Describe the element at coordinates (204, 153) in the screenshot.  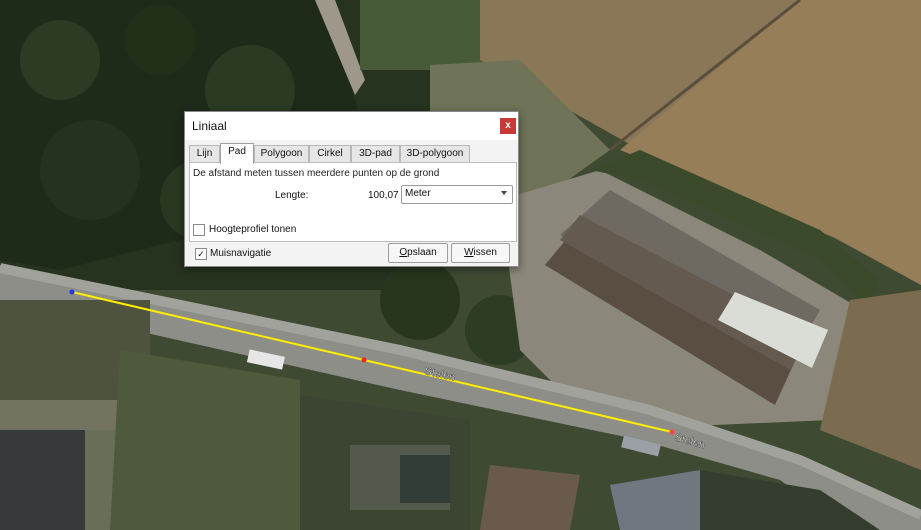
I see `tab-lijn: Lijn` at that location.